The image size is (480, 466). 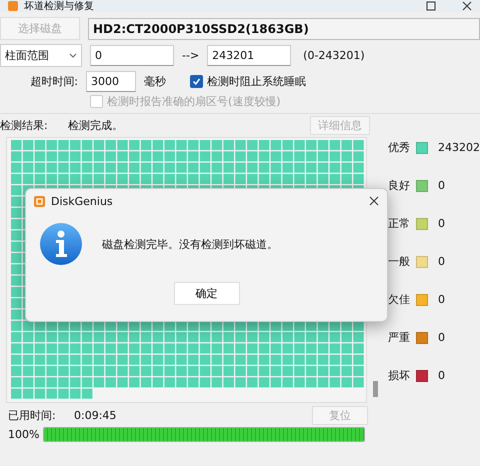 I want to click on legend-label: 欠佳, so click(x=399, y=299).